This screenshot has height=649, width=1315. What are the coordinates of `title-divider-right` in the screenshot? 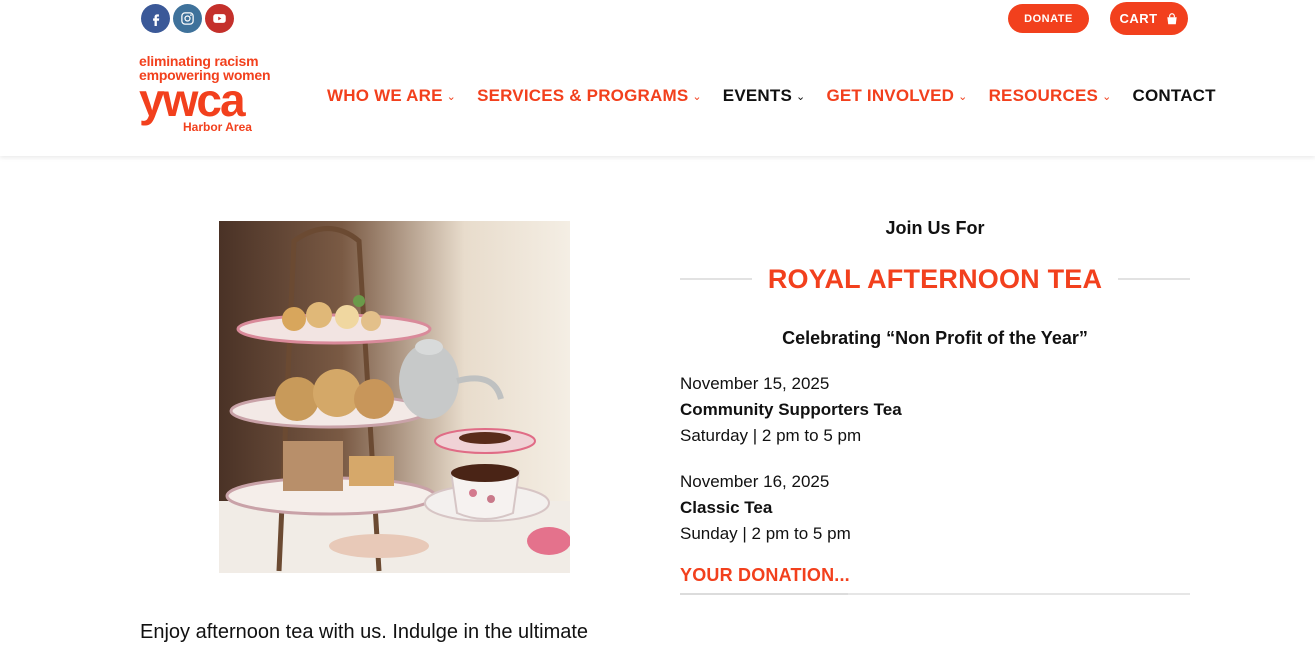 It's located at (1154, 279).